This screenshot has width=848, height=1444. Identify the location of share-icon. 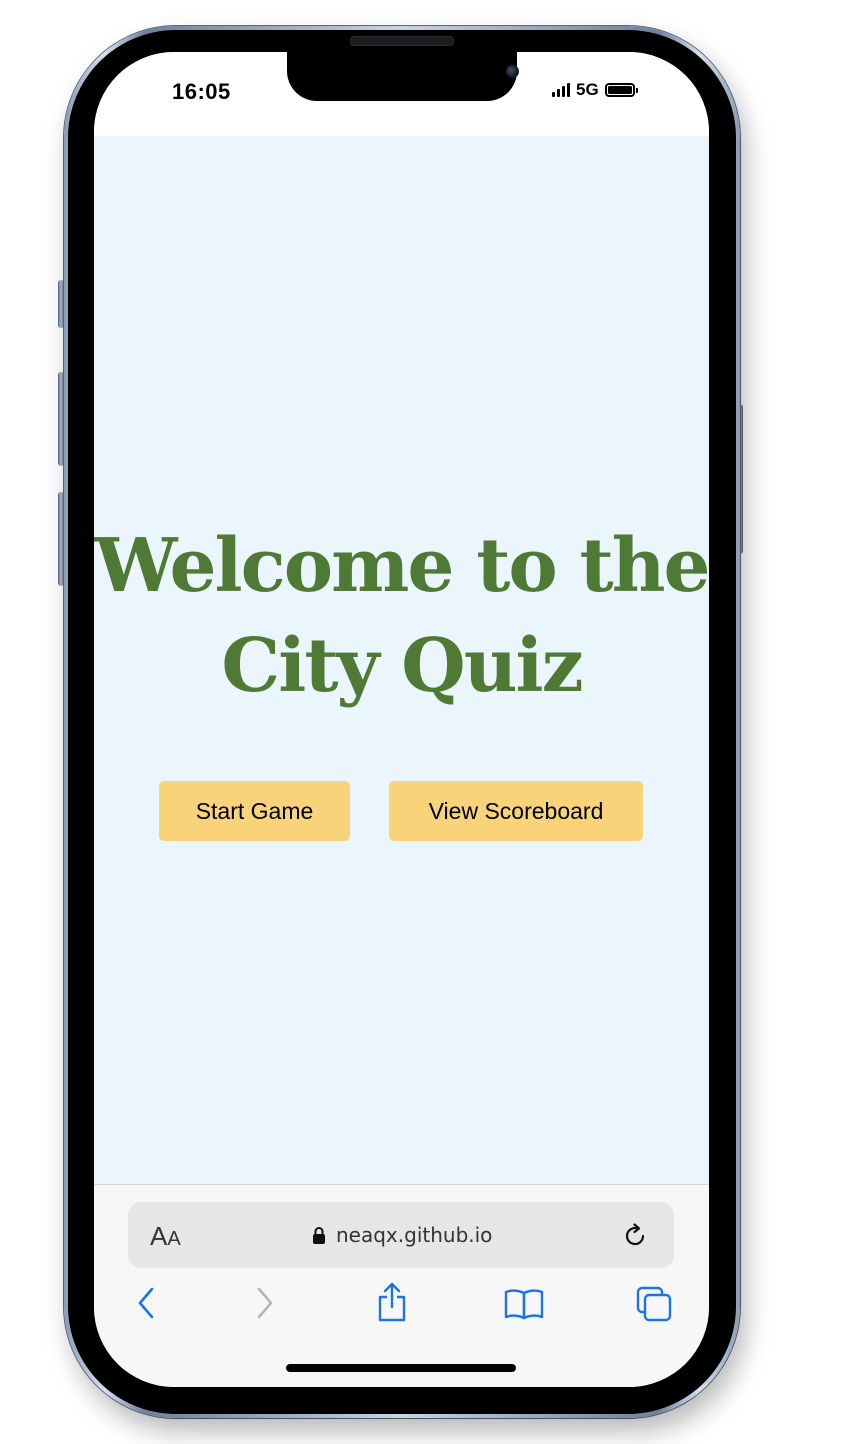
(392, 1302).